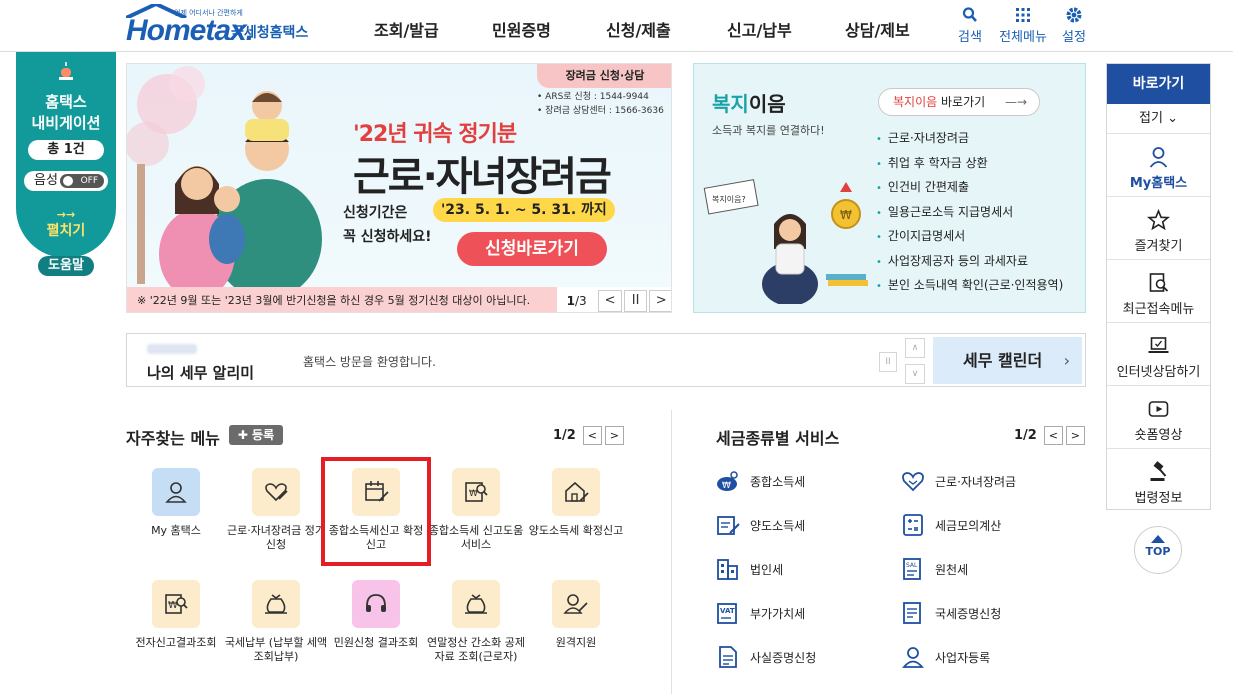 This screenshot has width=1233, height=694. What do you see at coordinates (778, 438) in the screenshot?
I see `tax-service-title: 세금종류별 서비스` at bounding box center [778, 438].